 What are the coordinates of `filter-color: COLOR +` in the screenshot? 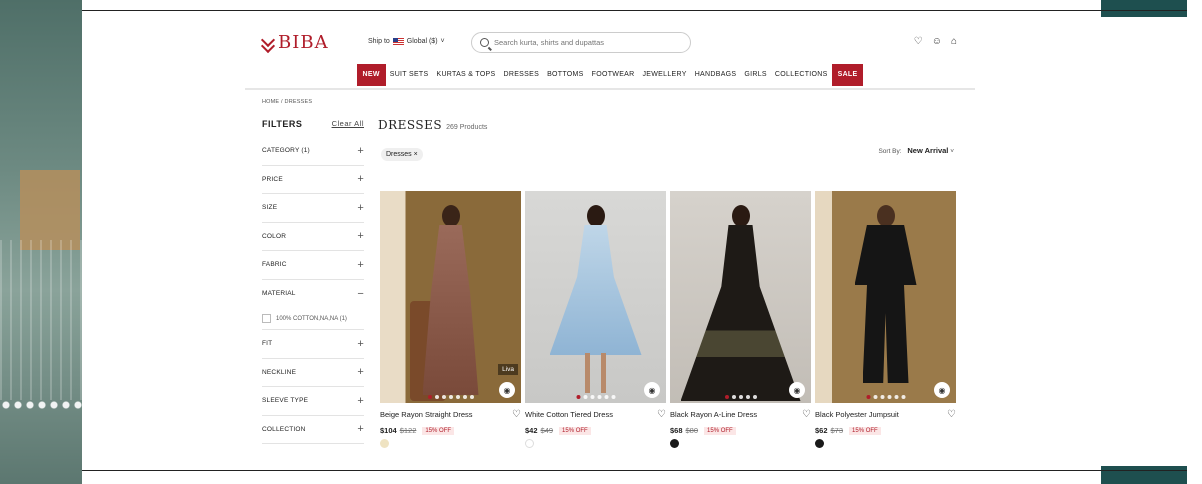 It's located at (313, 237).